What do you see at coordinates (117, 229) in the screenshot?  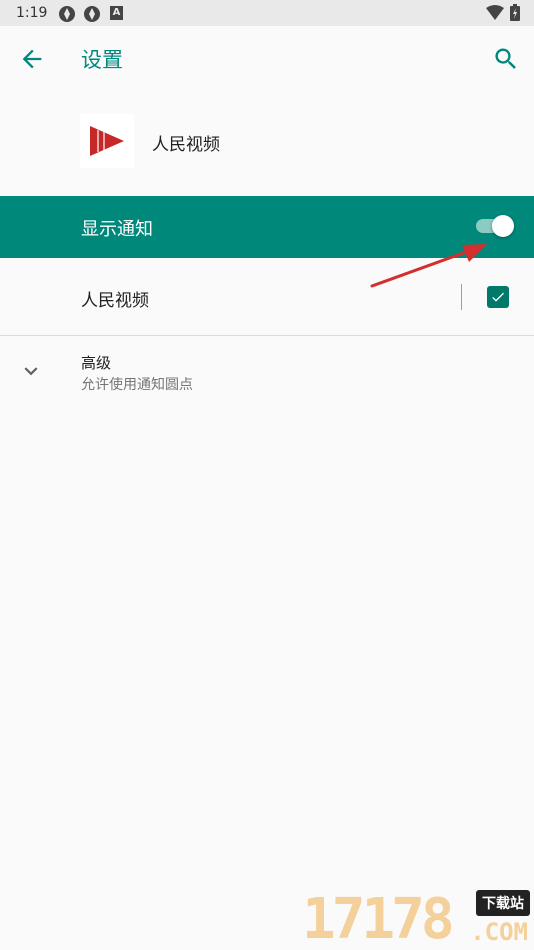 I see `show-notifications-label: 显示通知` at bounding box center [117, 229].